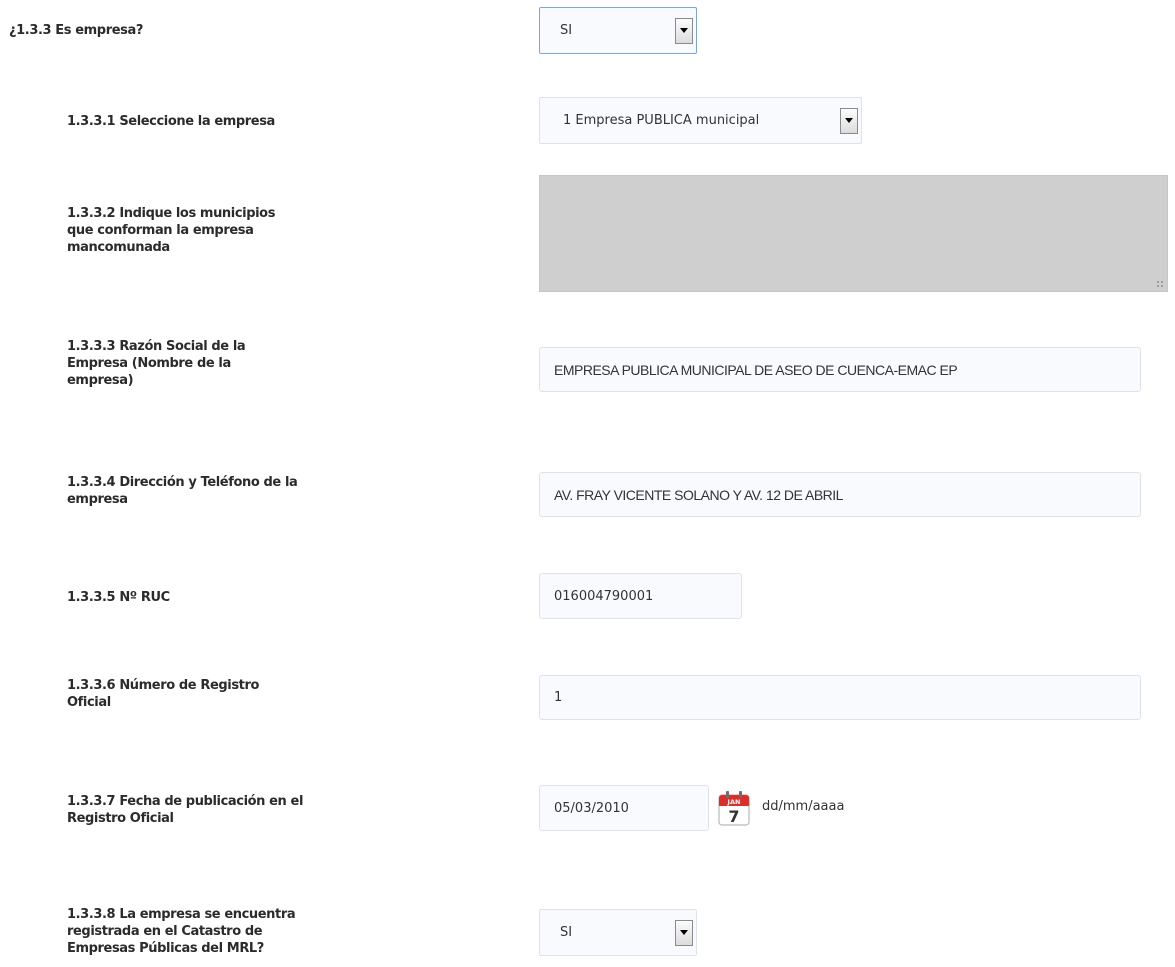  What do you see at coordinates (558, 697) in the screenshot?
I see `registro-oficial-value: 1` at bounding box center [558, 697].